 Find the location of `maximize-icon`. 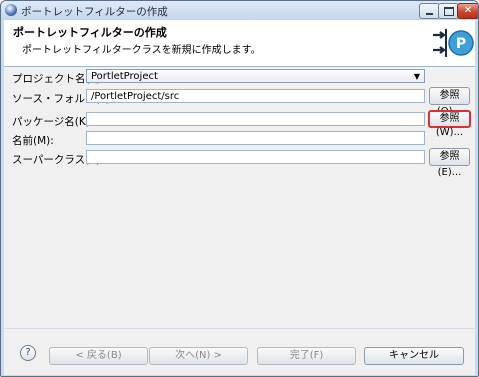

maximize-icon is located at coordinates (449, 11).